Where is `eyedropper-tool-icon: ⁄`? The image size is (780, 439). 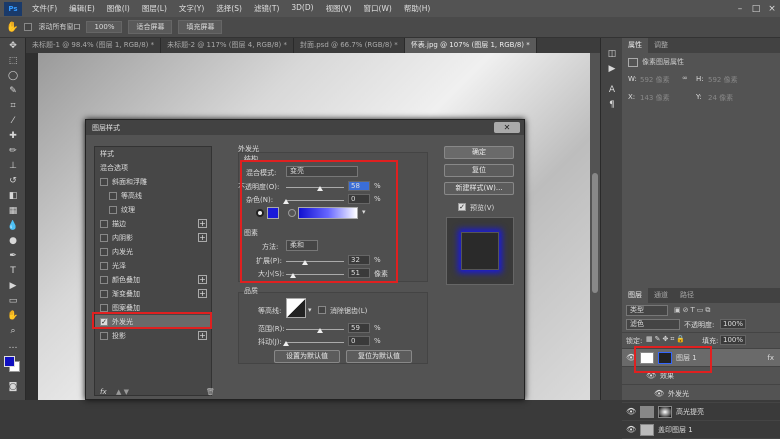
eyedropper-tool-icon: ⁄ is located at coordinates (13, 120).